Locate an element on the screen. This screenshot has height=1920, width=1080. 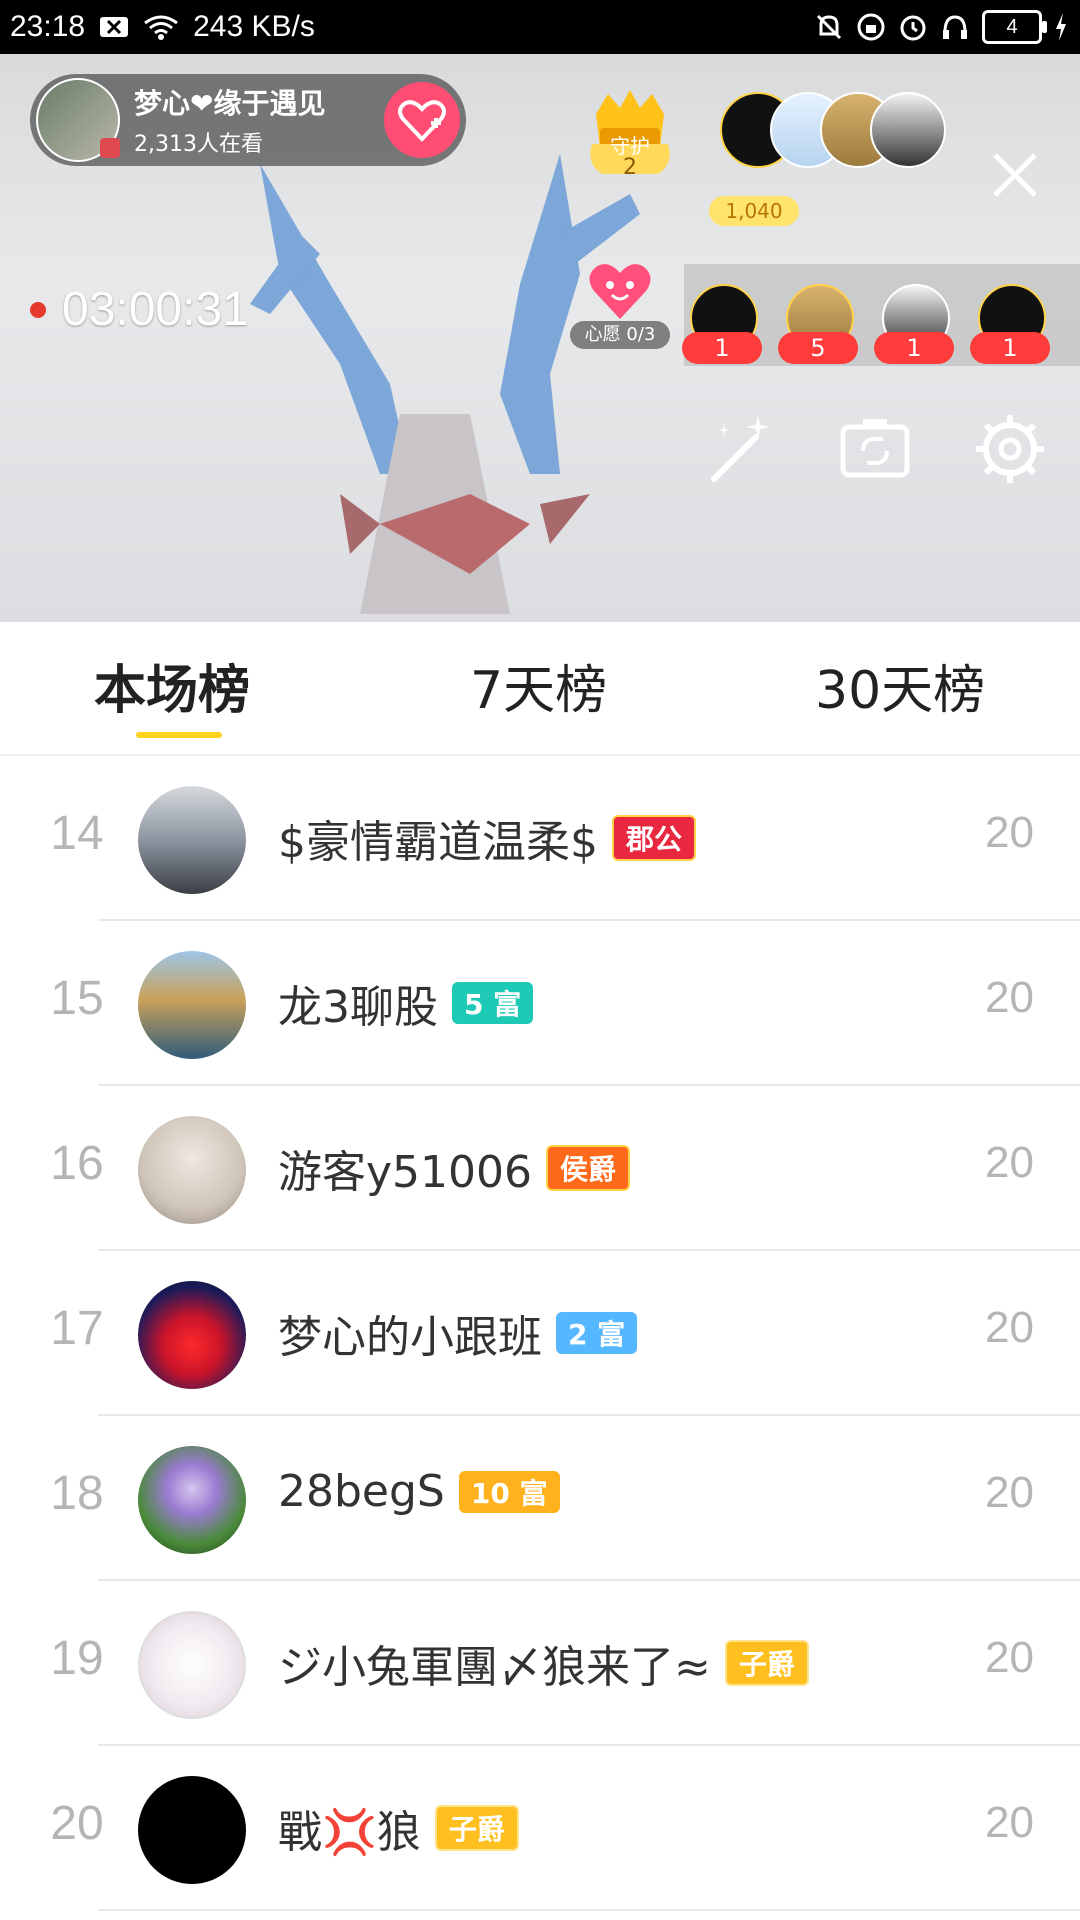
user-name: 28begS is located at coordinates (361, 1491).